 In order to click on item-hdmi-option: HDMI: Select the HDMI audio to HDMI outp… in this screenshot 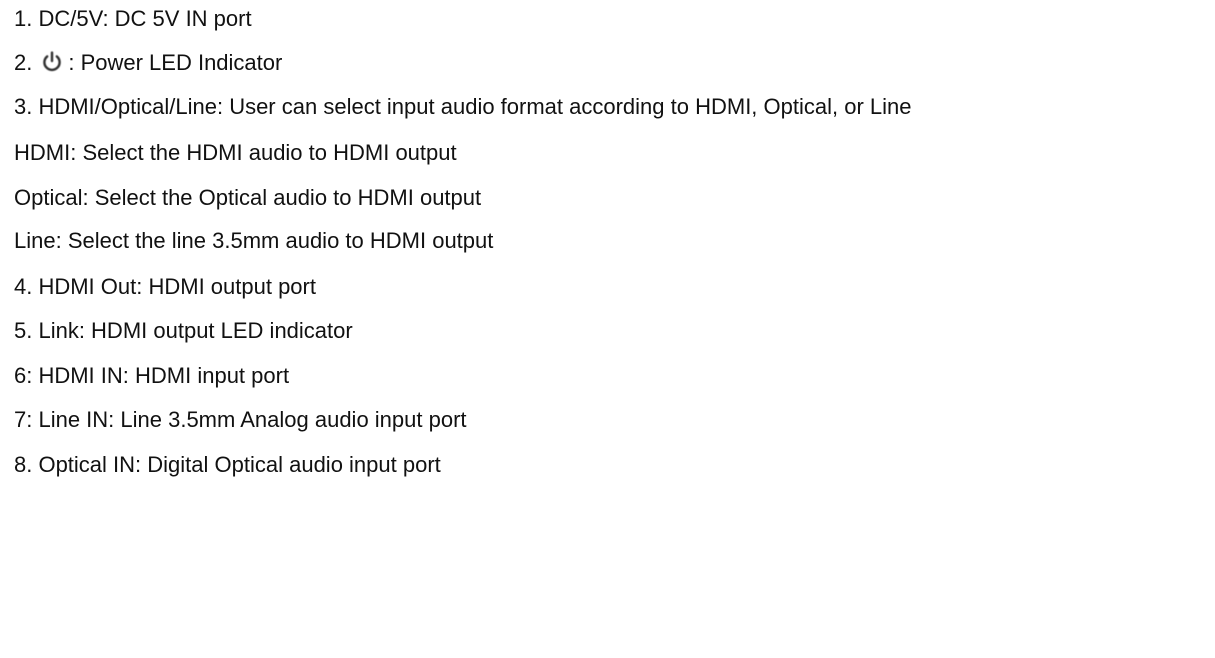, I will do `click(235, 152)`.